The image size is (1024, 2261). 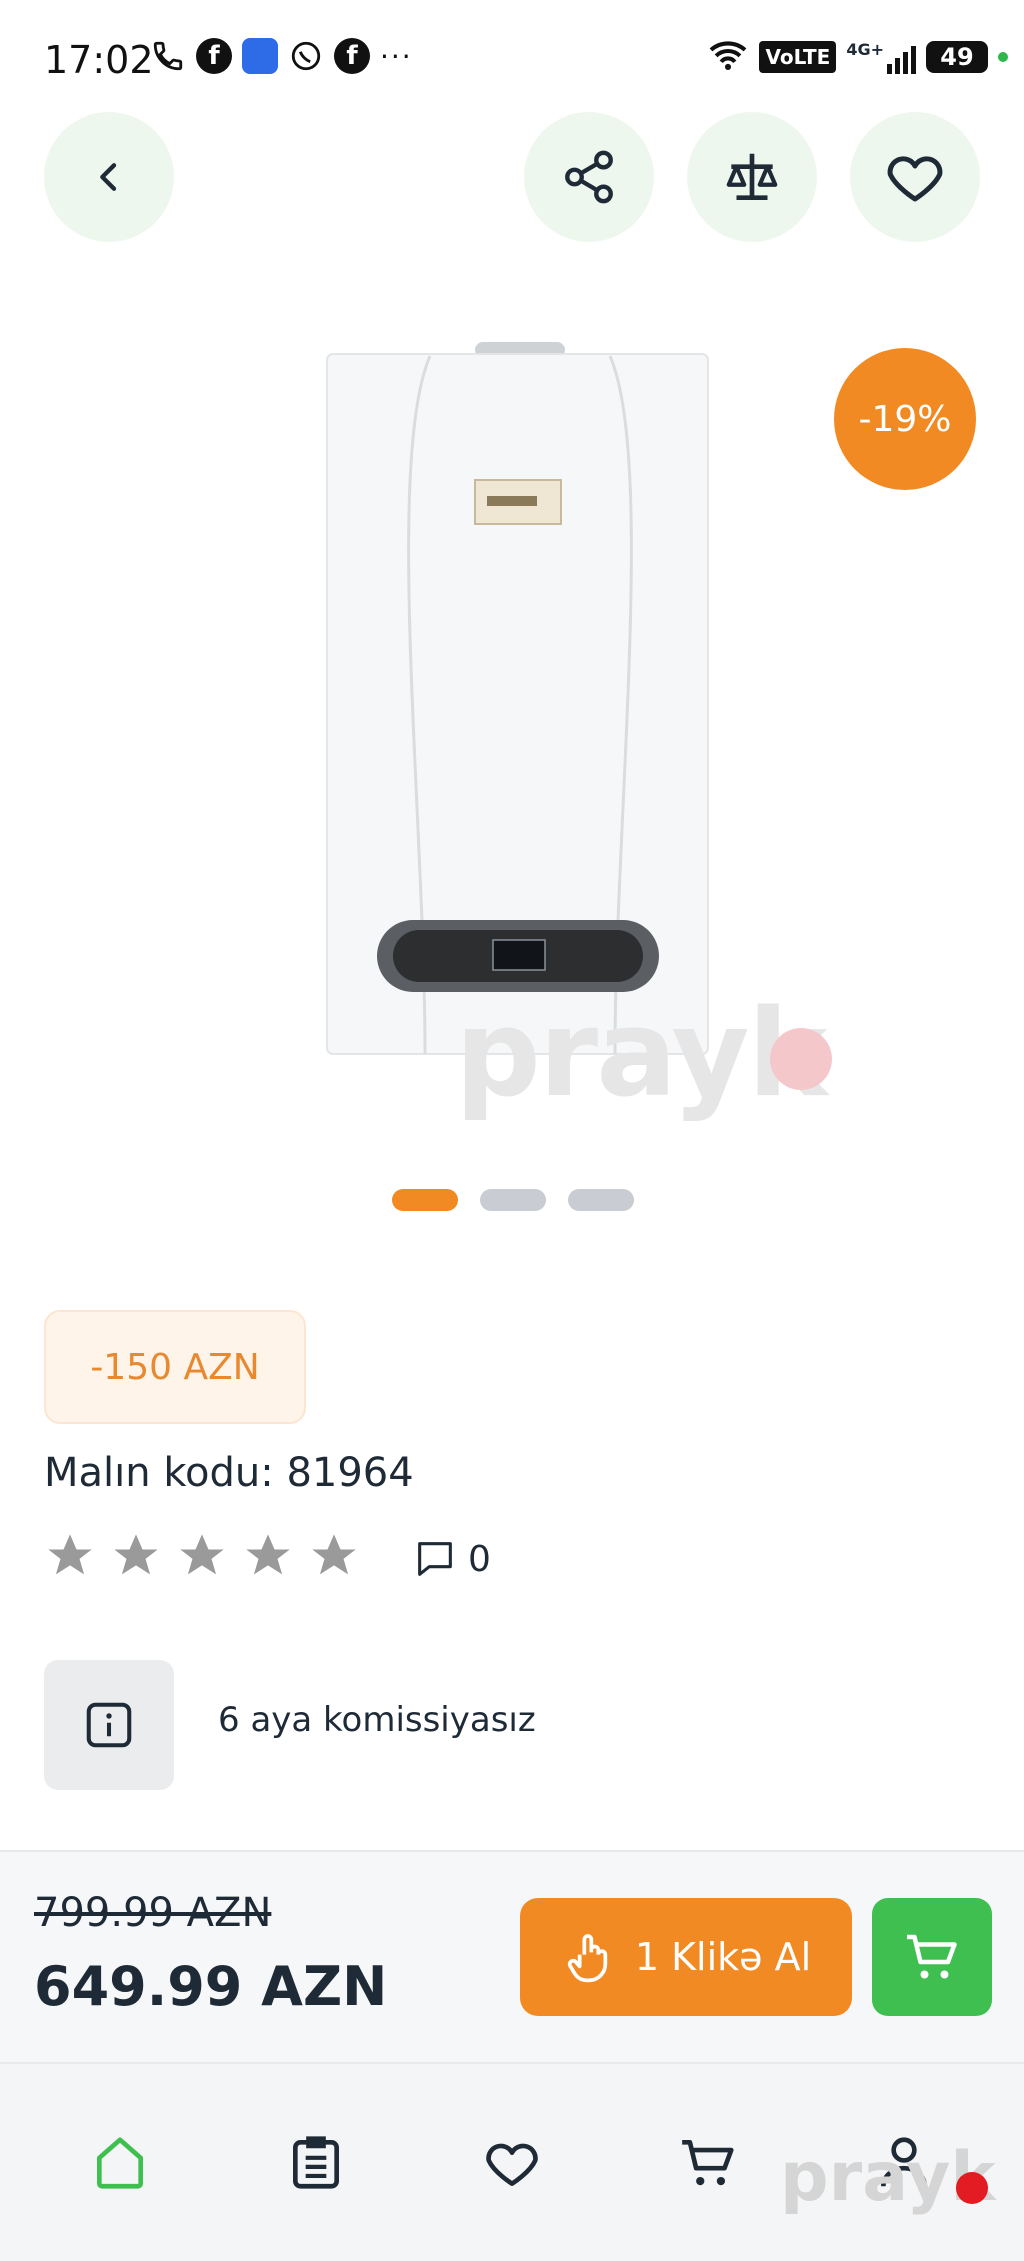 I want to click on share-icon, so click(x=589, y=177).